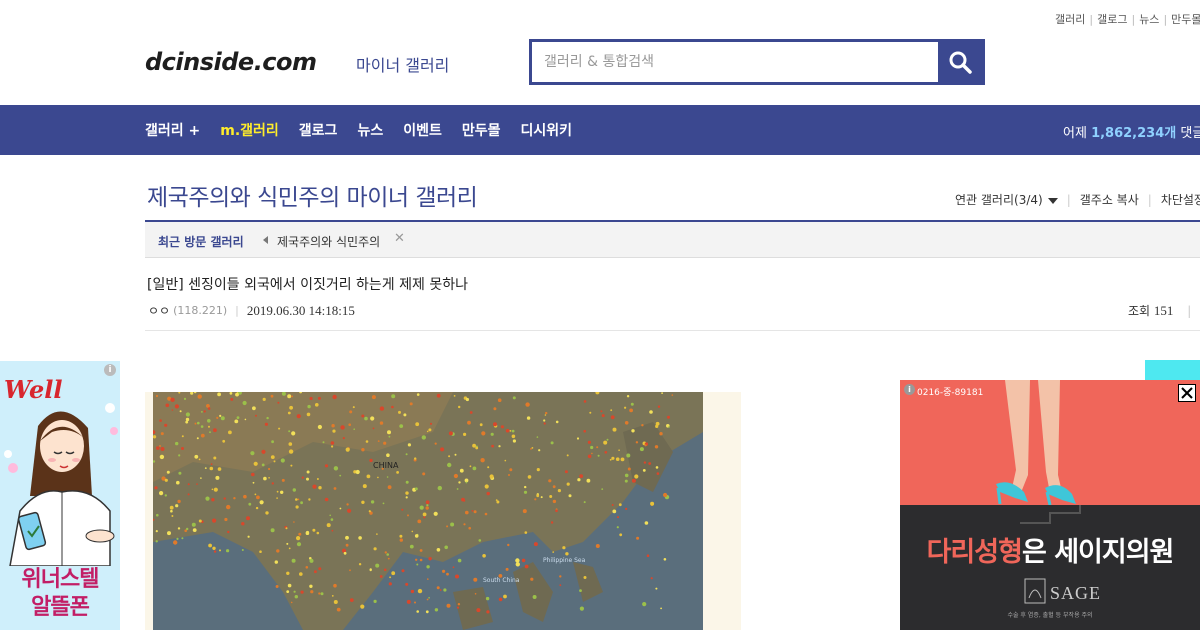  Describe the element at coordinates (172, 130) in the screenshot. I see `nav-gallery-plus: 갤러리 +` at that location.